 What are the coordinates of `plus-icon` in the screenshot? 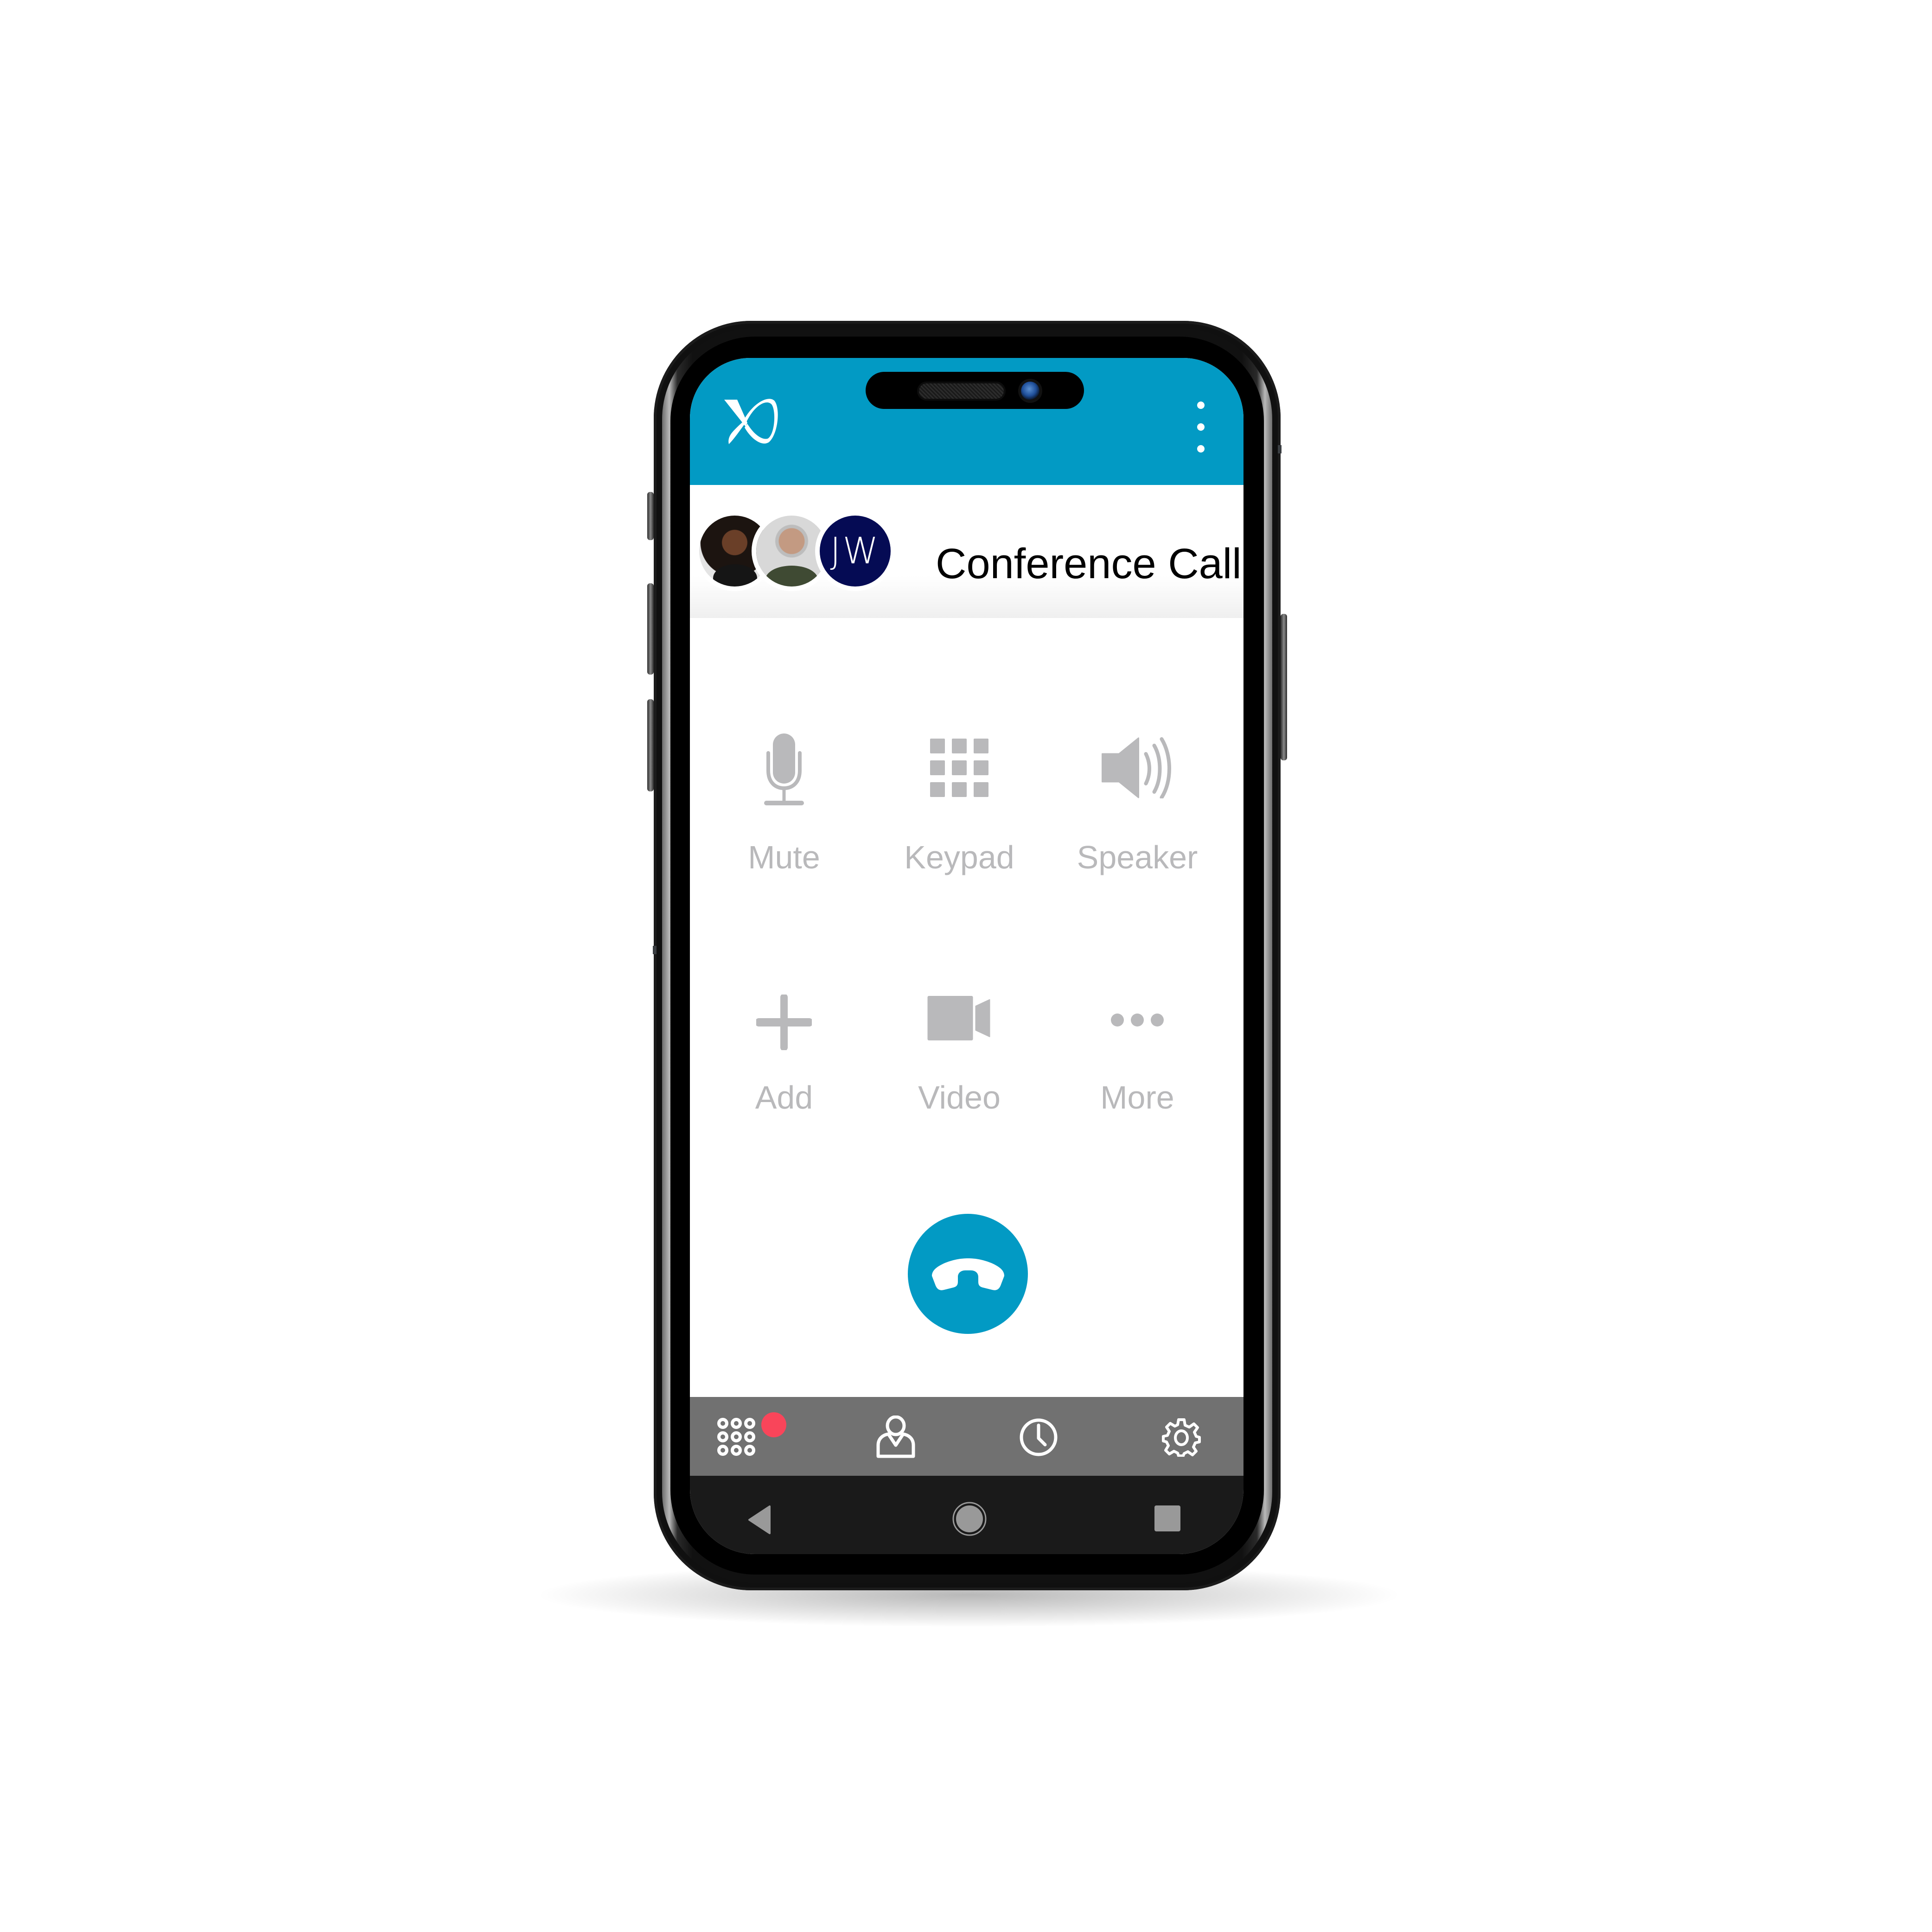 It's located at (784, 1023).